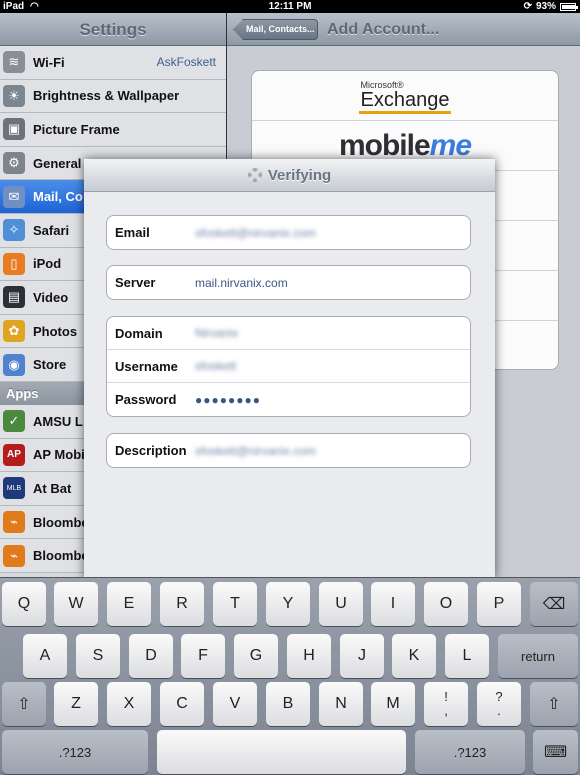 Image resolution: width=580 pixels, height=775 pixels. What do you see at coordinates (14, 95) in the screenshot?
I see `brightness-icon: ☀` at bounding box center [14, 95].